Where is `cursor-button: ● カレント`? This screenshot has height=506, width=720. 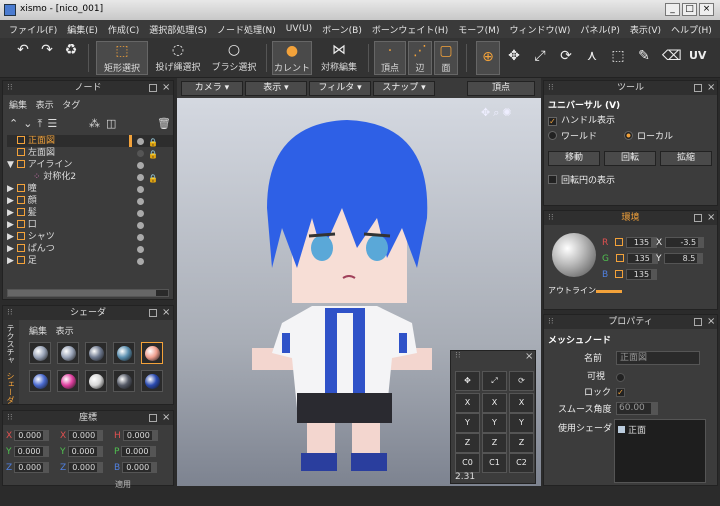 cursor-button: ● カレント is located at coordinates (292, 58).